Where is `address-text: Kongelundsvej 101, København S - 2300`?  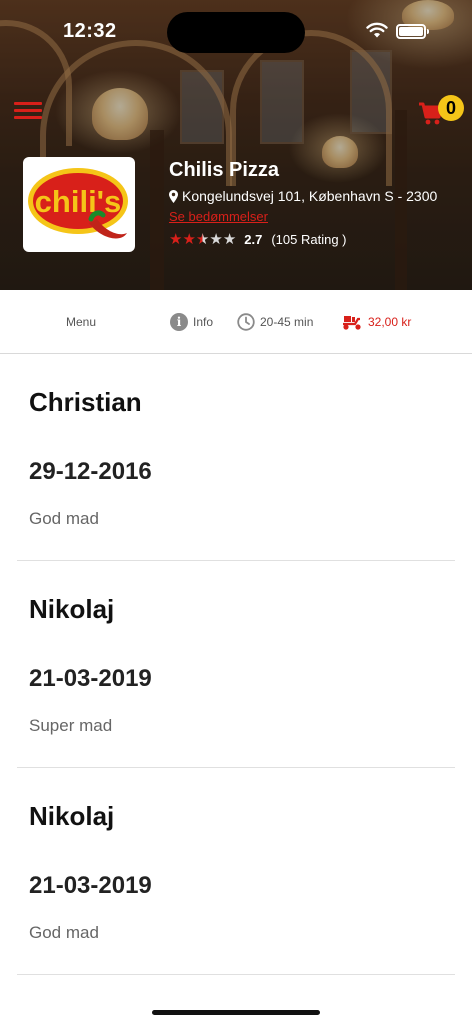 address-text: Kongelundsvej 101, København S - 2300 is located at coordinates (310, 196).